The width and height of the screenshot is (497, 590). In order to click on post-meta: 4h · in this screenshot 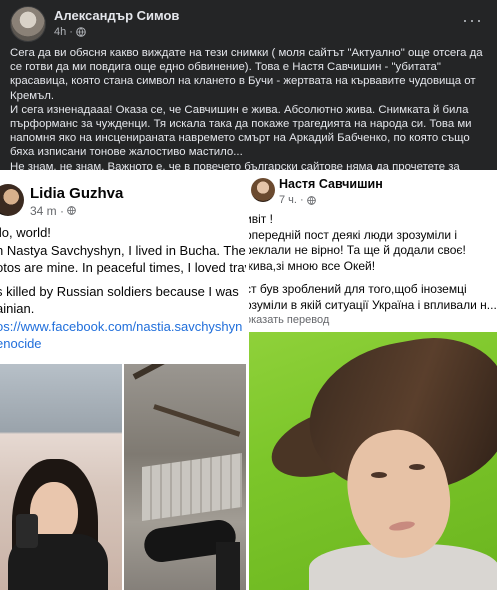, I will do `click(70, 32)`.